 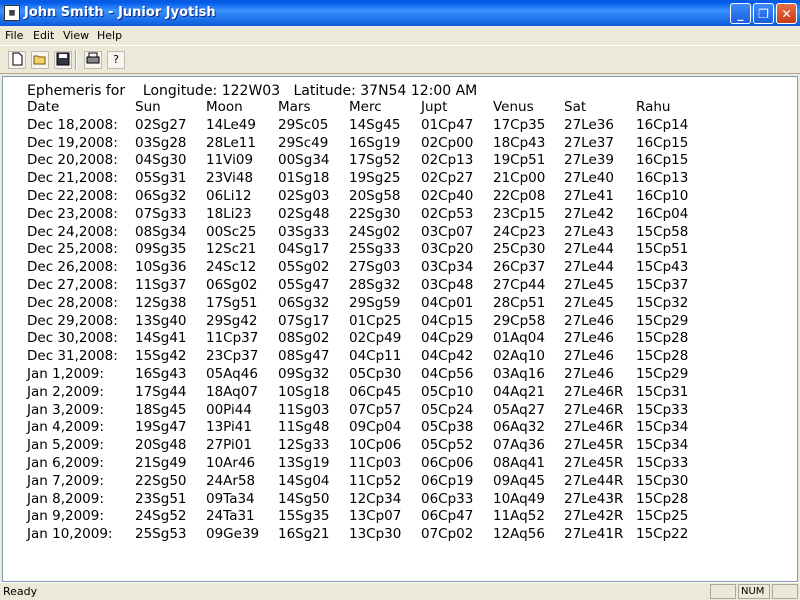 I want to click on position-cell: 05Cp10, so click(x=447, y=391).